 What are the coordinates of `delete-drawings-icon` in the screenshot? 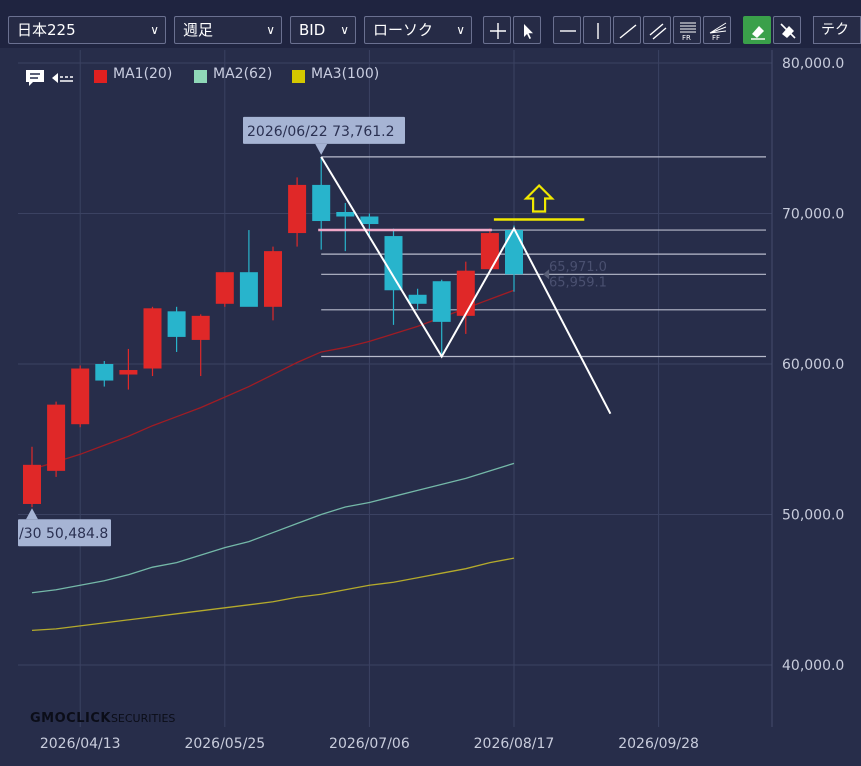 It's located at (788, 31).